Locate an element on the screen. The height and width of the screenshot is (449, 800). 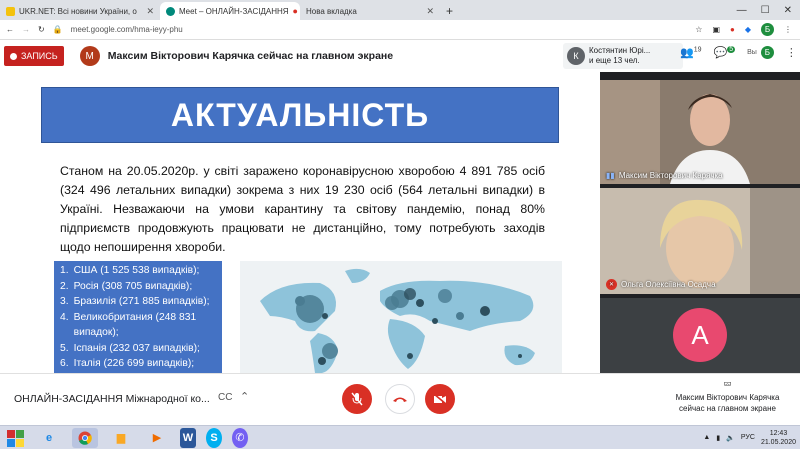
tab-label: Meet – ОНЛАЙН-ЗАСІДАННЯ is located at coordinates (234, 11).